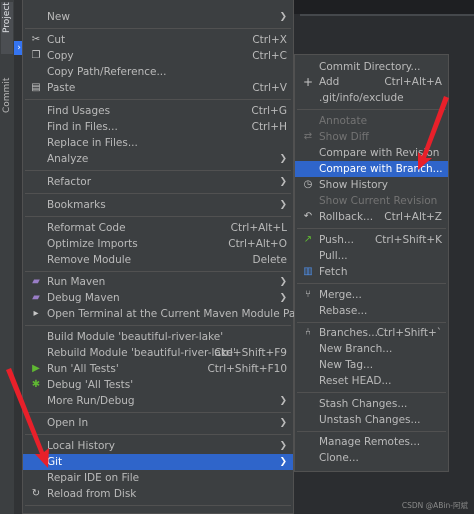 This screenshot has height=514, width=474. I want to click on git-item-add: + Add Ctrl+Alt+A, so click(371, 82).